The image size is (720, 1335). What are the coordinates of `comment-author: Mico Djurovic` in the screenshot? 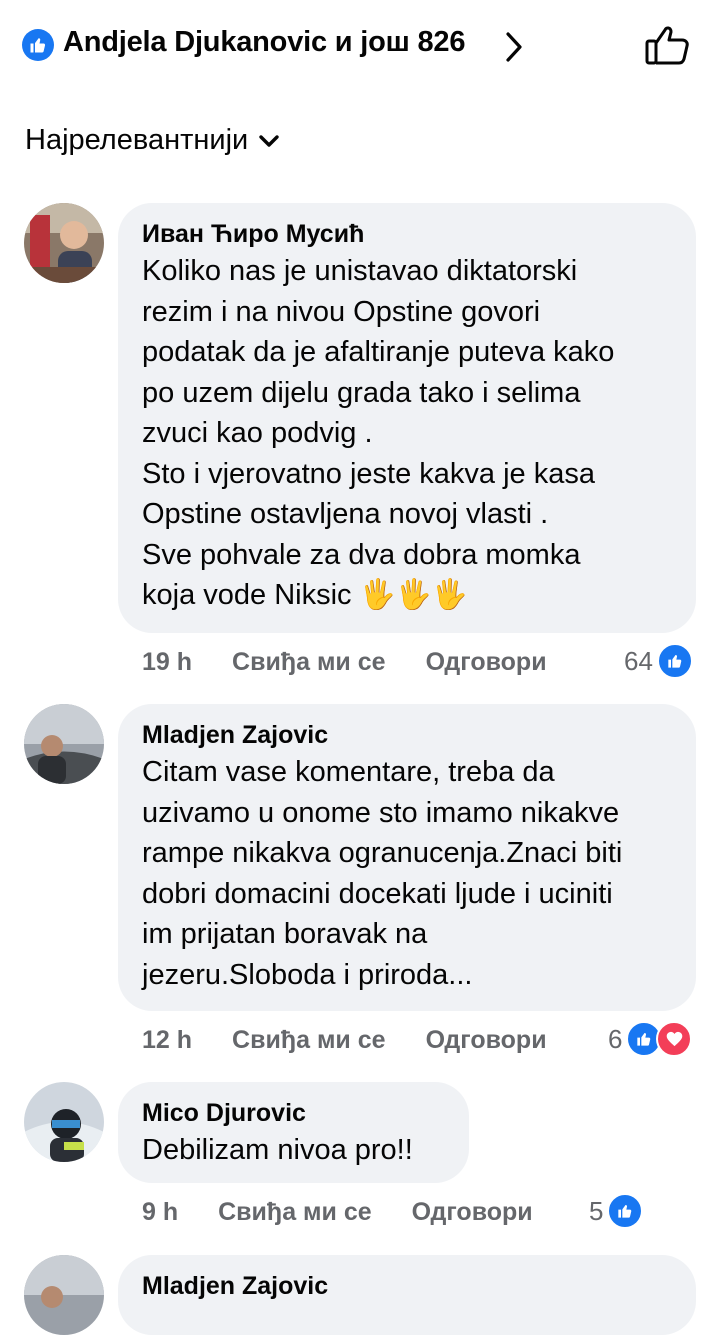 It's located at (293, 1113).